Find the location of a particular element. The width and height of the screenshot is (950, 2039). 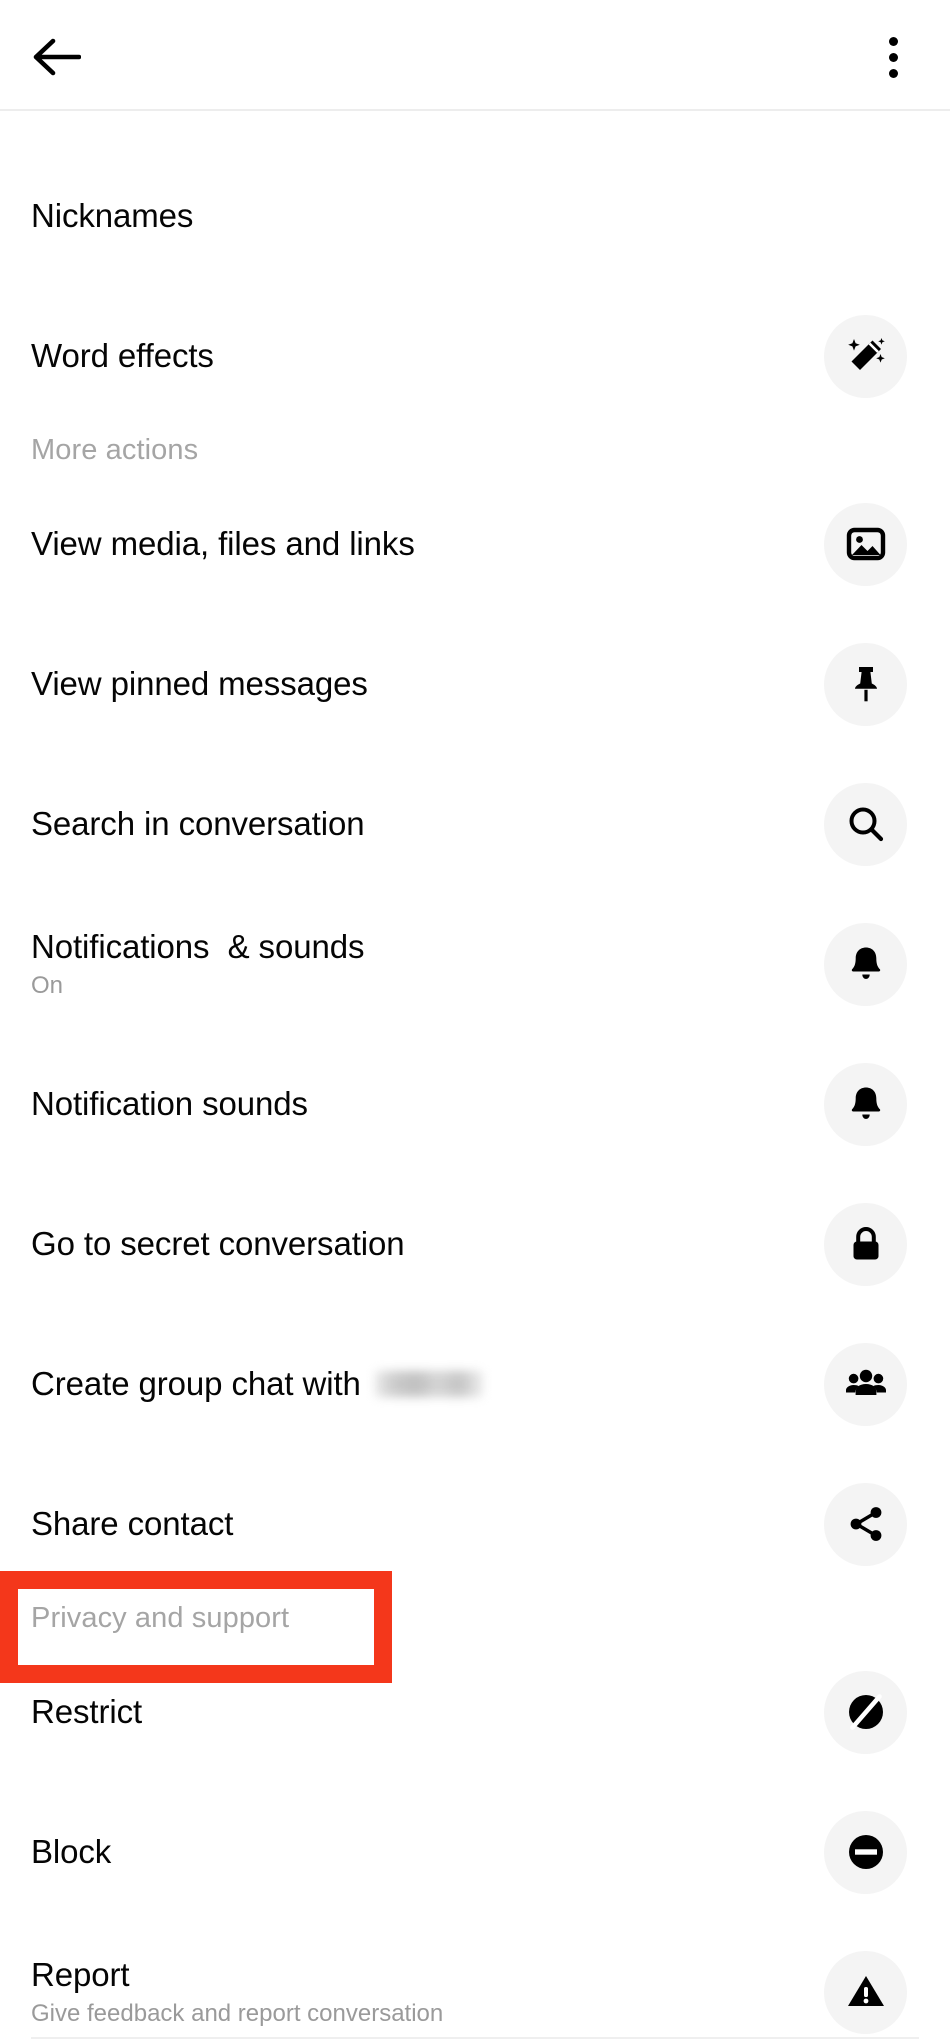

list-item-label: Notifications & sounds is located at coordinates (198, 946).